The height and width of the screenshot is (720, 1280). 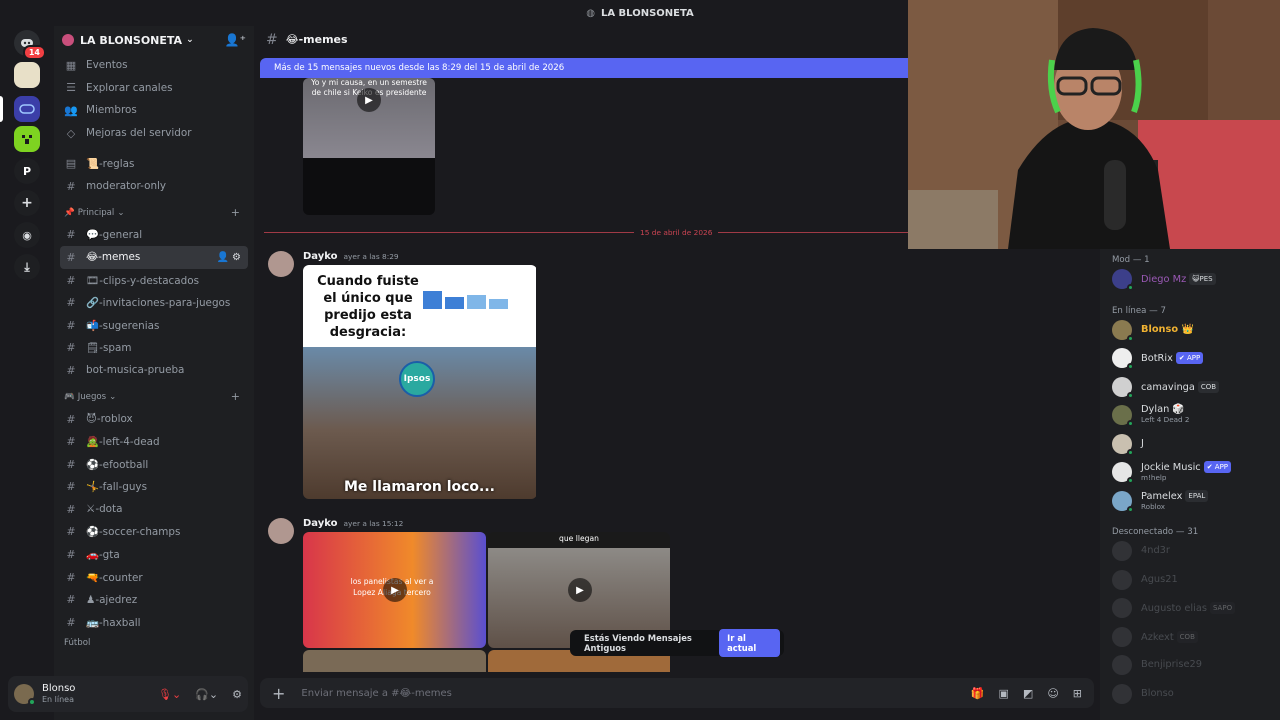 What do you see at coordinates (1004, 693) in the screenshot?
I see `gif-icon: ▣` at bounding box center [1004, 693].